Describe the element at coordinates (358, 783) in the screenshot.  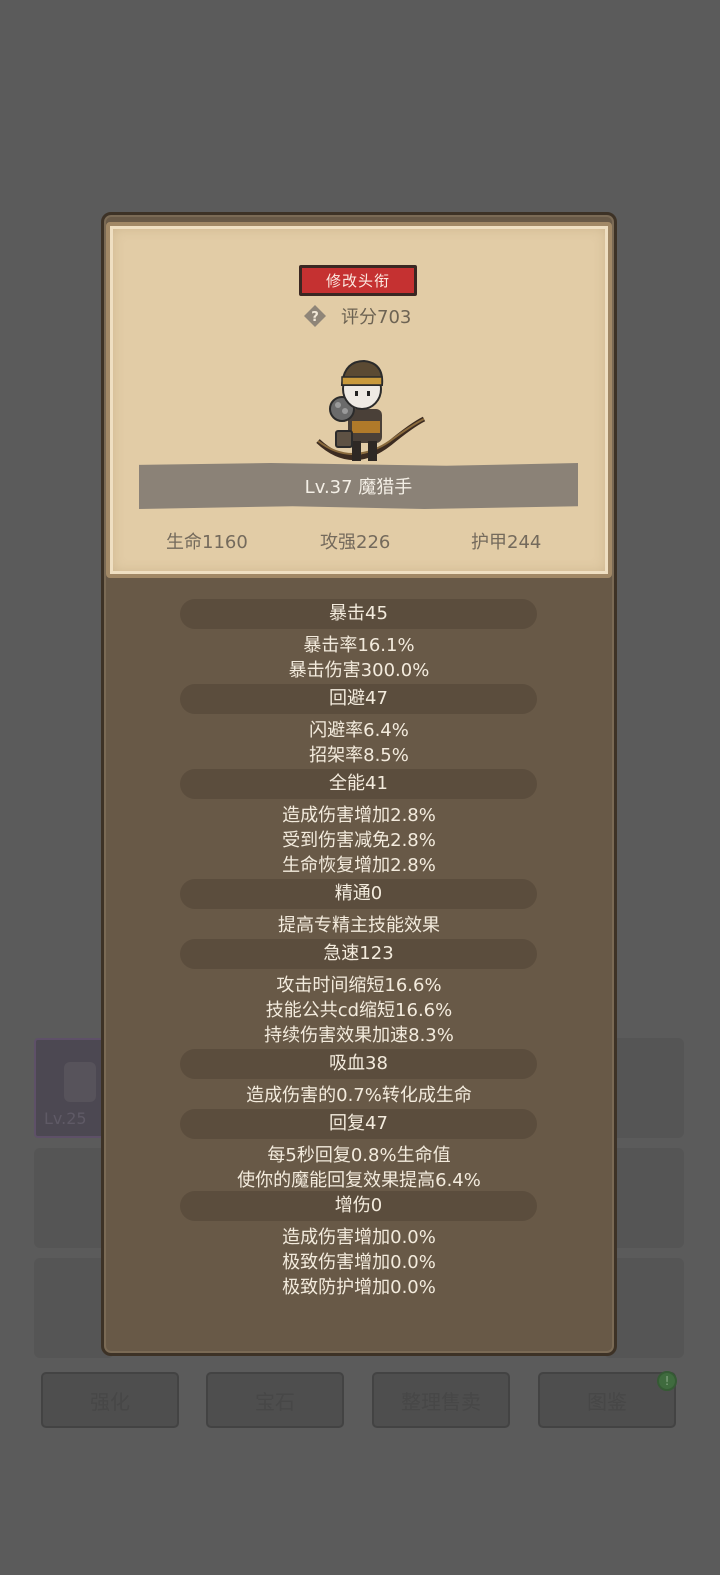
I see `section-title-versatility: 全能41` at that location.